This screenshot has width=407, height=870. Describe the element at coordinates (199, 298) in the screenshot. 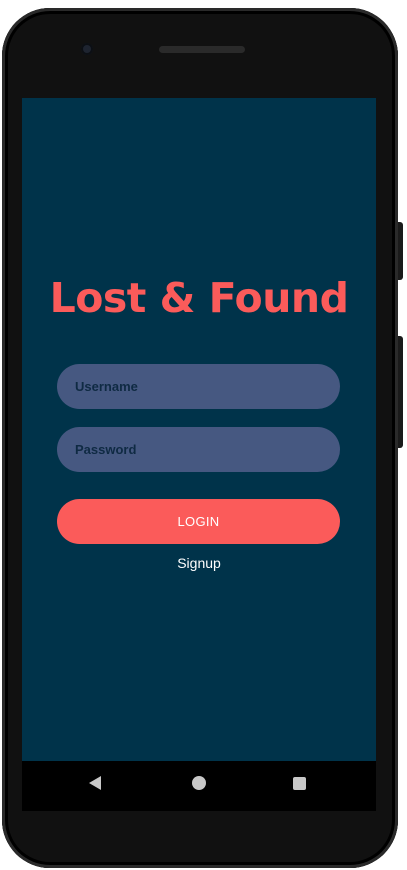

I see `app-title: Lost & Found` at that location.